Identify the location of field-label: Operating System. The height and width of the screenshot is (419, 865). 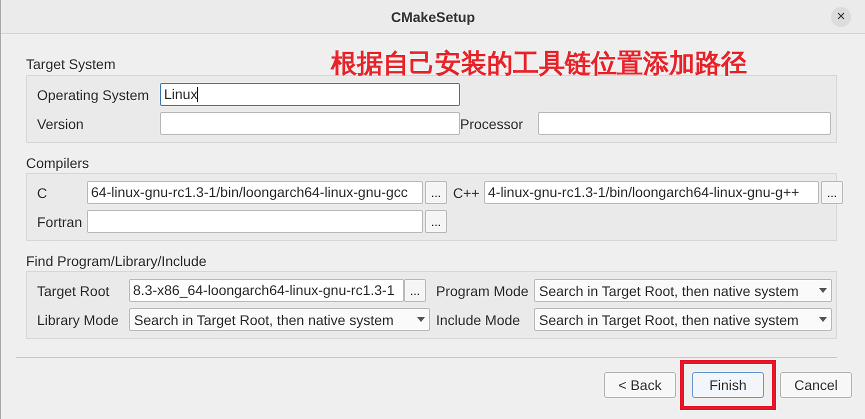
(93, 94).